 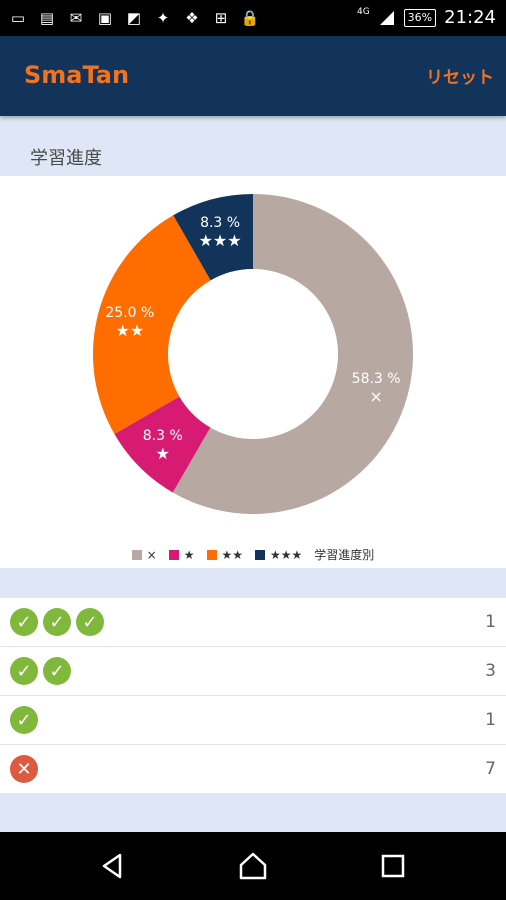 What do you see at coordinates (144, 554) in the screenshot?
I see `legend-item-none: ×` at bounding box center [144, 554].